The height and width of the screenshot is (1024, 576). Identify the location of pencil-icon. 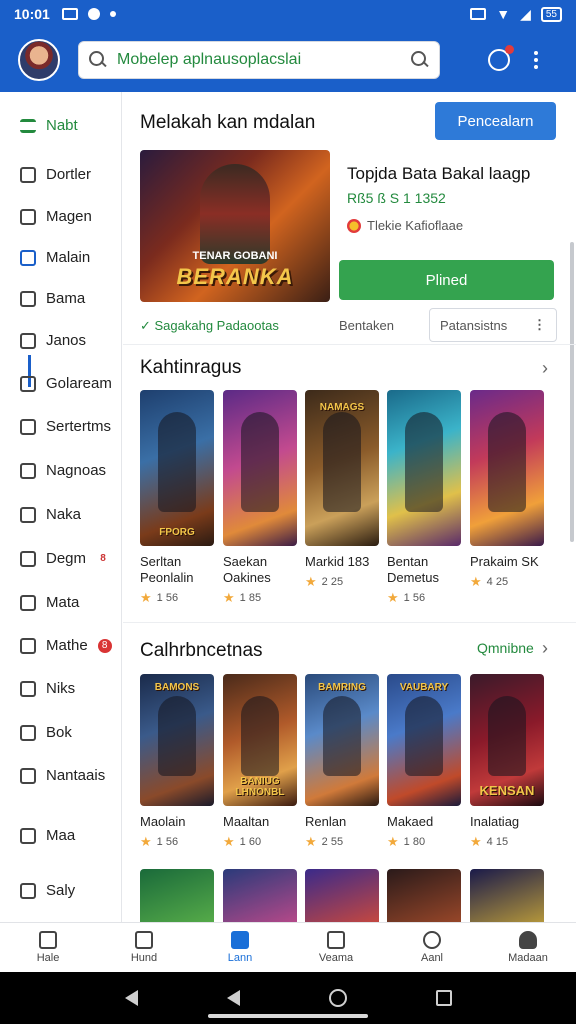
(28, 645).